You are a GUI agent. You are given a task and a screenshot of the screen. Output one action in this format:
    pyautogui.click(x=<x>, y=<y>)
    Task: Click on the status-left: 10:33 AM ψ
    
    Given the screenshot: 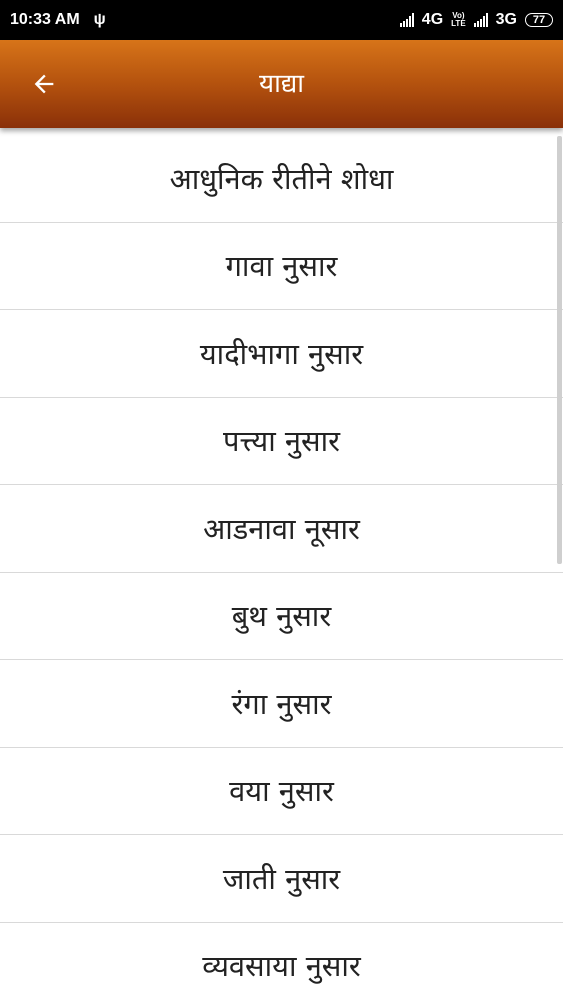 What is the action you would take?
    pyautogui.click(x=58, y=20)
    